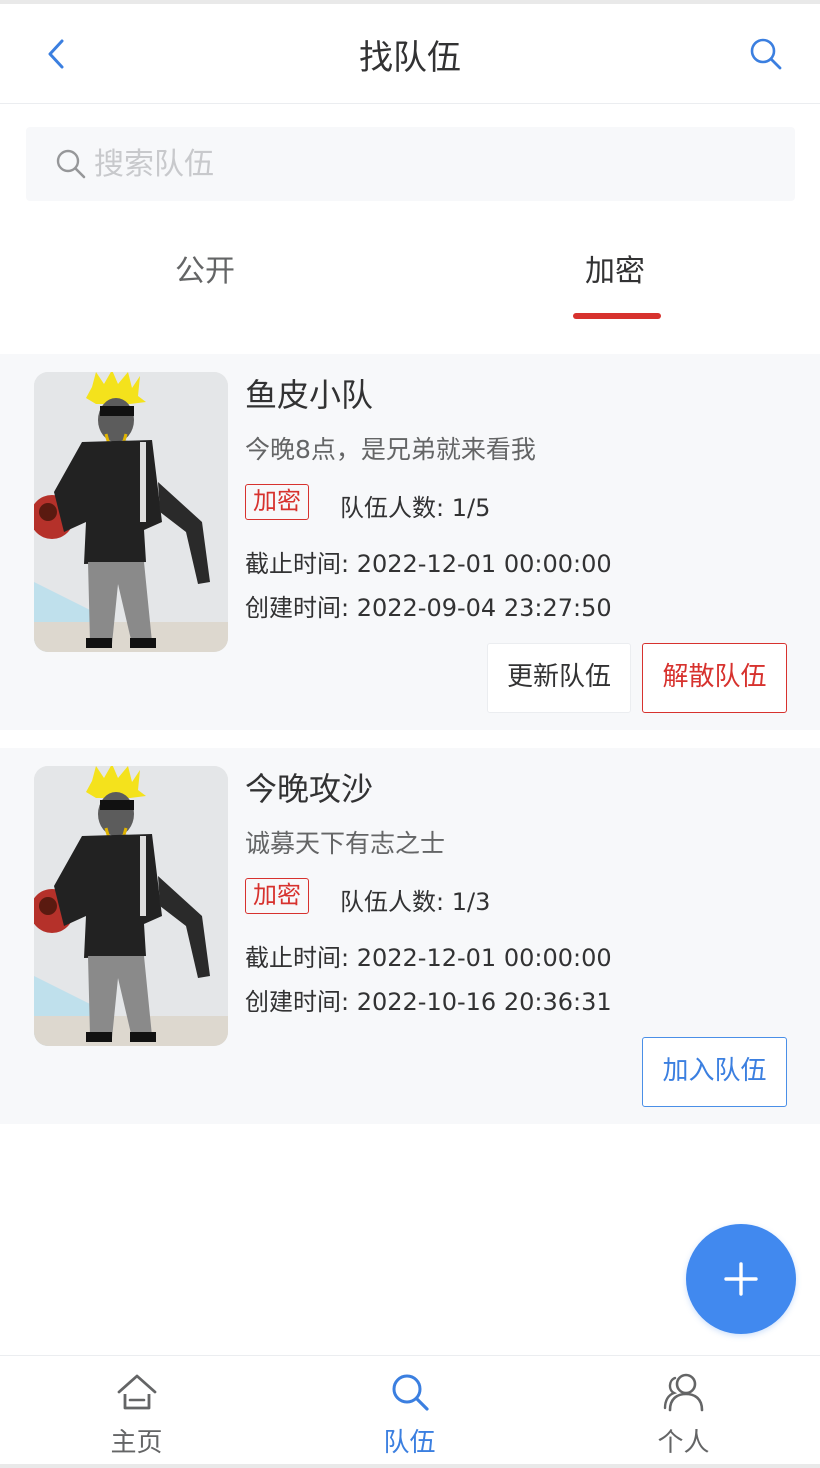 The image size is (820, 1468). What do you see at coordinates (615, 273) in the screenshot?
I see `tab-encrypted: 加密` at bounding box center [615, 273].